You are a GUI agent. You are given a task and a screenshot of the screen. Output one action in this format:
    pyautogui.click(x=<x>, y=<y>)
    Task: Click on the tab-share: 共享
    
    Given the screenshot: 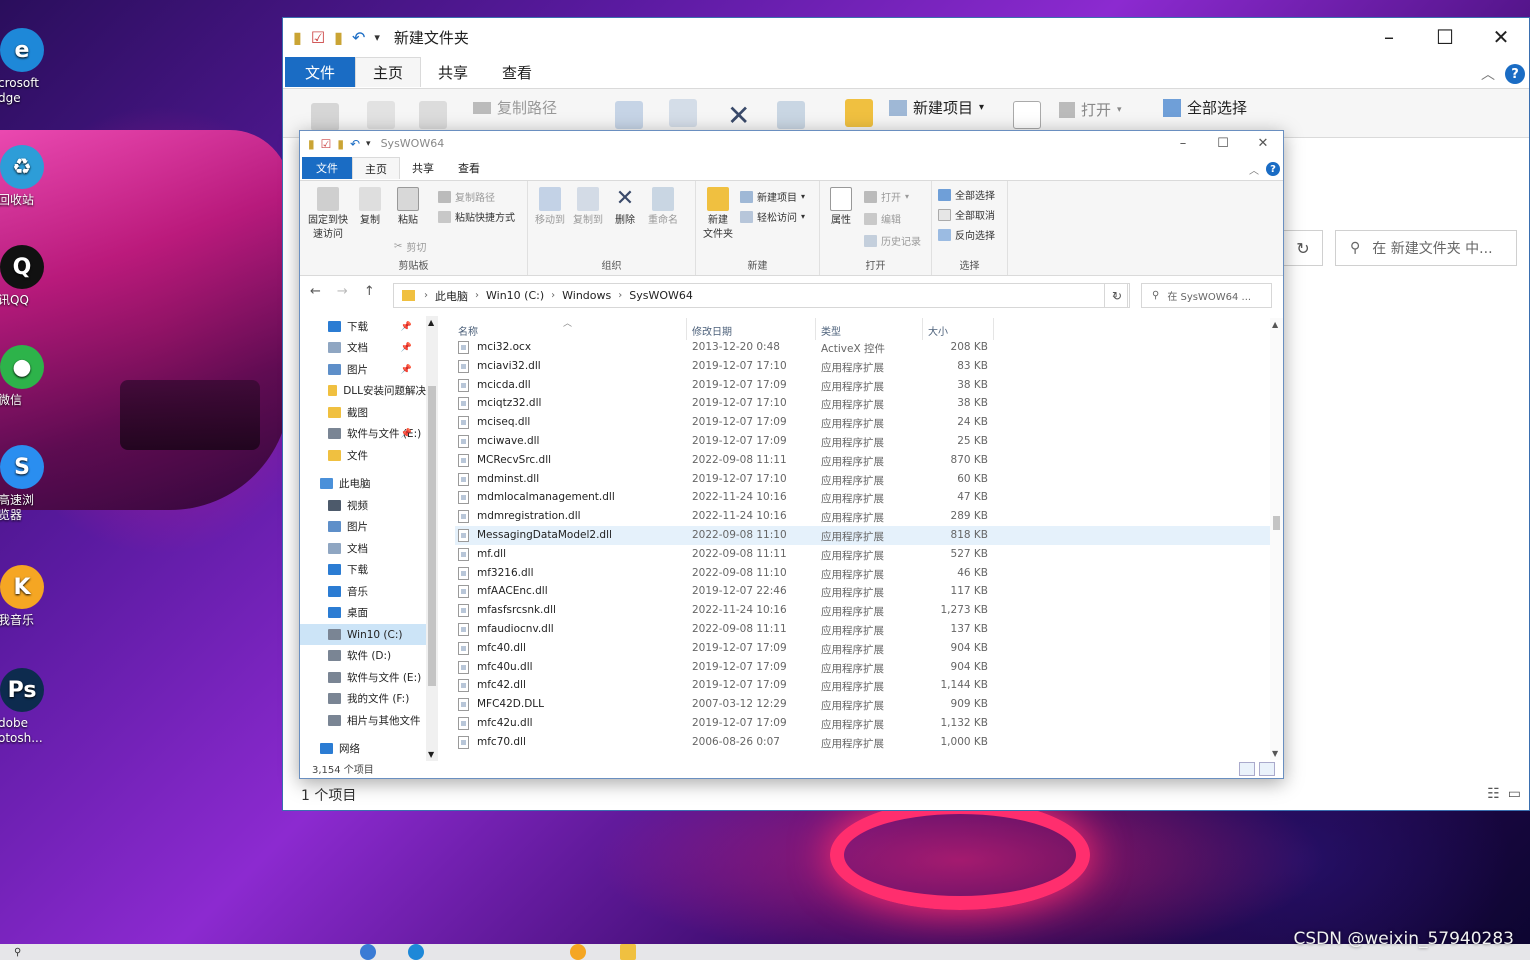 What is the action you would take?
    pyautogui.click(x=453, y=72)
    